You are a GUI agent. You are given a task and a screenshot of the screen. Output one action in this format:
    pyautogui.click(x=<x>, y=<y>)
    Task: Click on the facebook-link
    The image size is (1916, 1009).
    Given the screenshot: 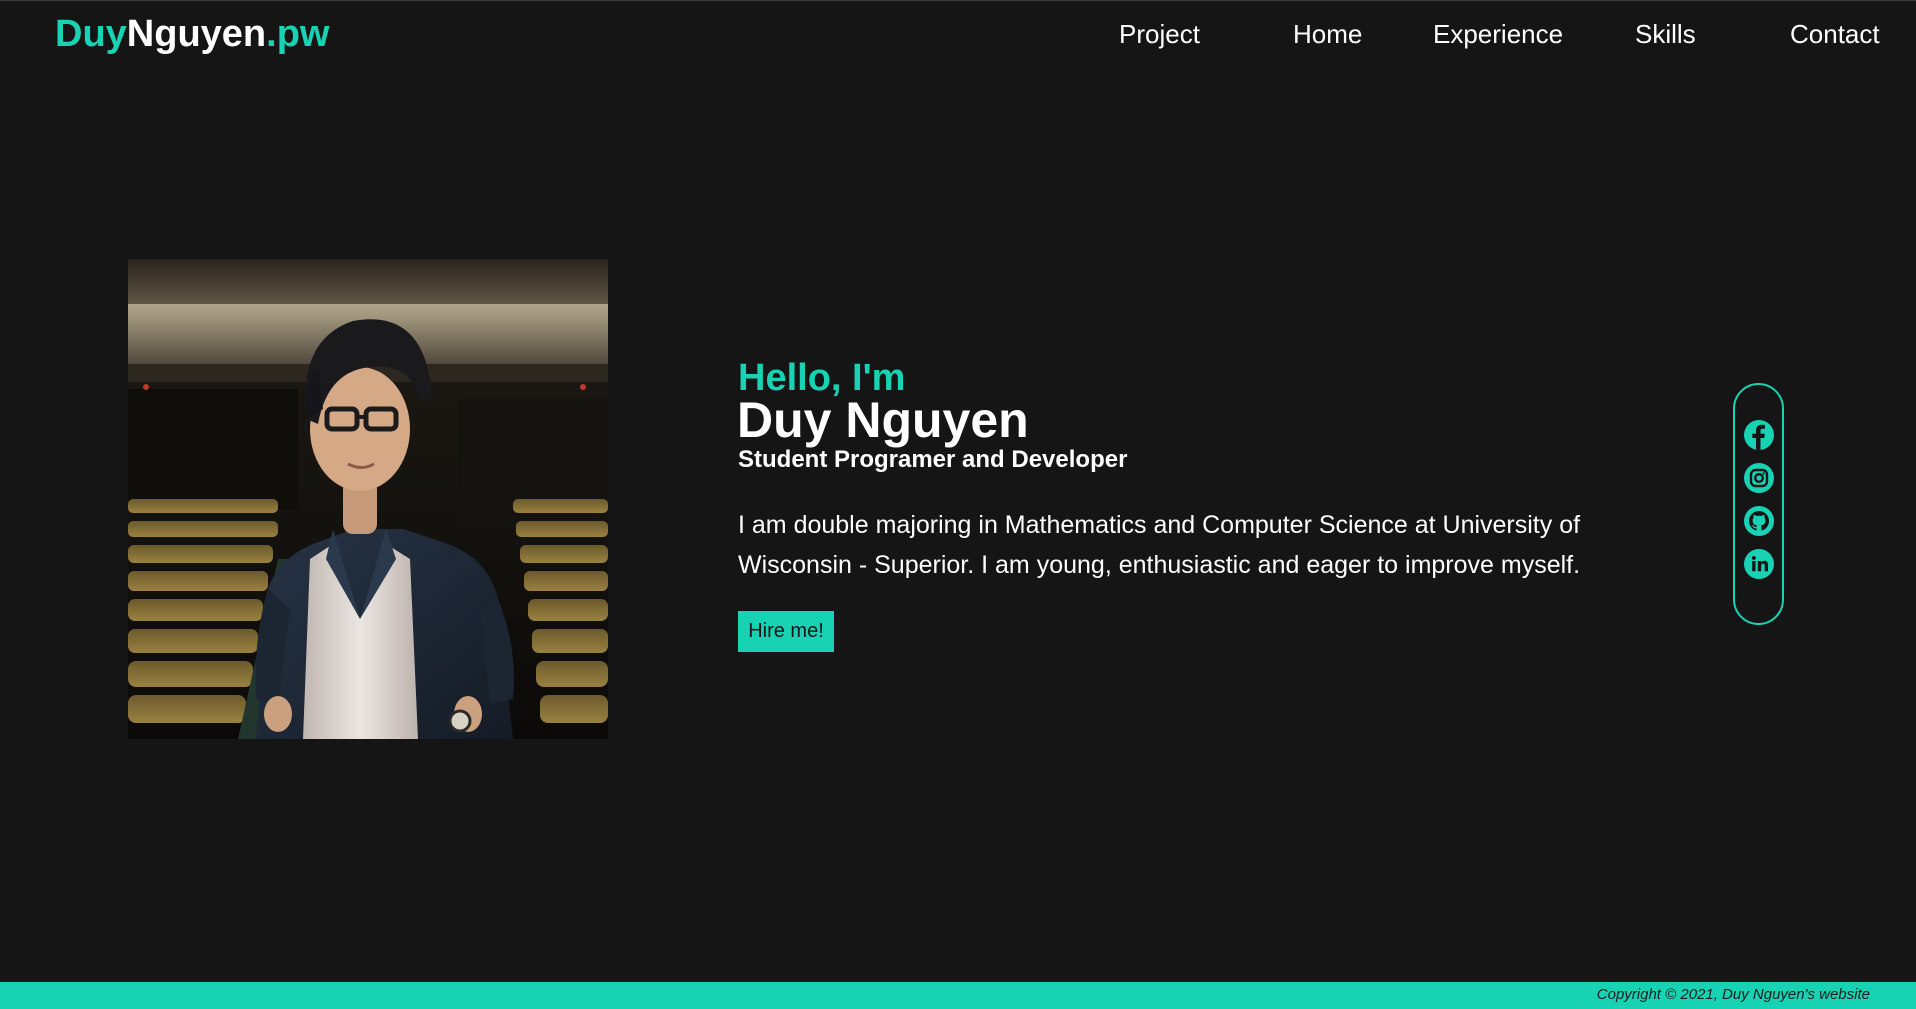 What is the action you would take?
    pyautogui.click(x=1759, y=435)
    